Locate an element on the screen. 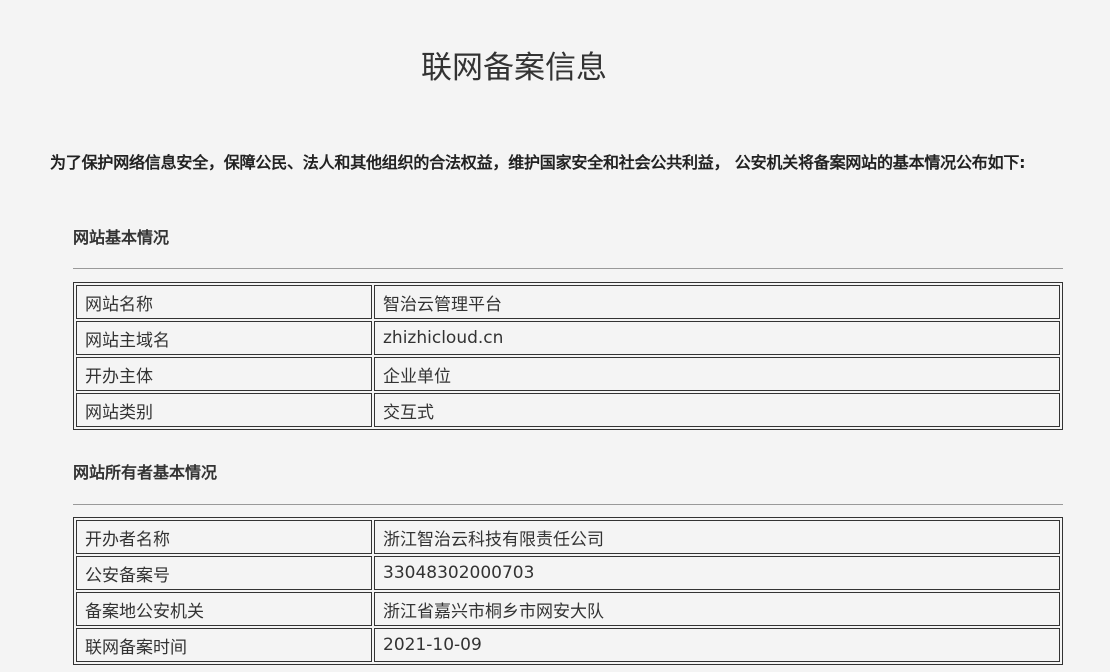 Image resolution: width=1110 pixels, height=672 pixels. table-row: 开办主体 企业单位 is located at coordinates (568, 374).